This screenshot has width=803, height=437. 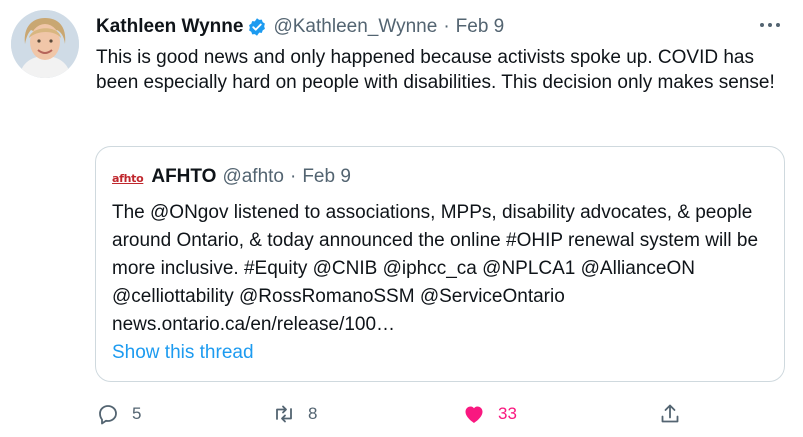 What do you see at coordinates (294, 414) in the screenshot?
I see `retweet-button: 8` at bounding box center [294, 414].